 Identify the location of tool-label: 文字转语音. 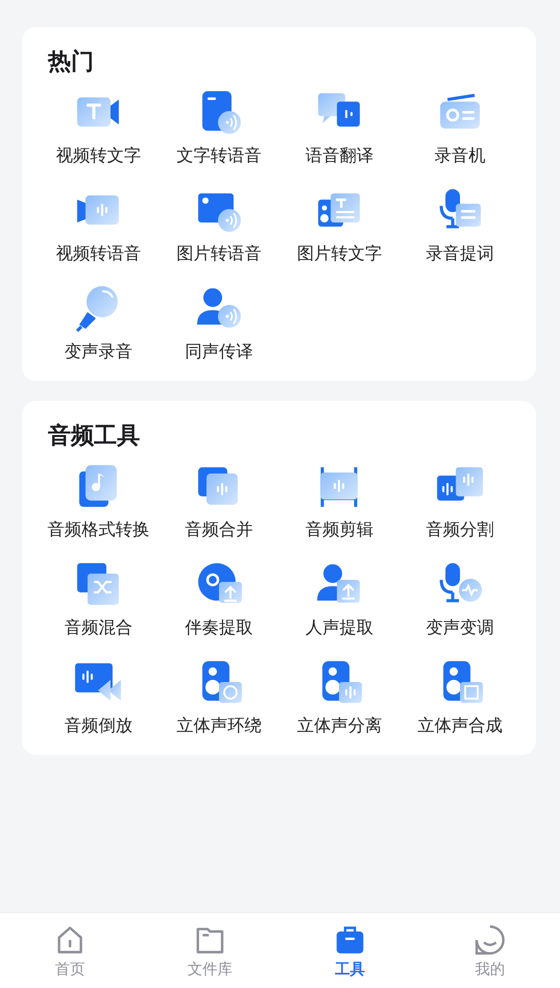
(219, 156).